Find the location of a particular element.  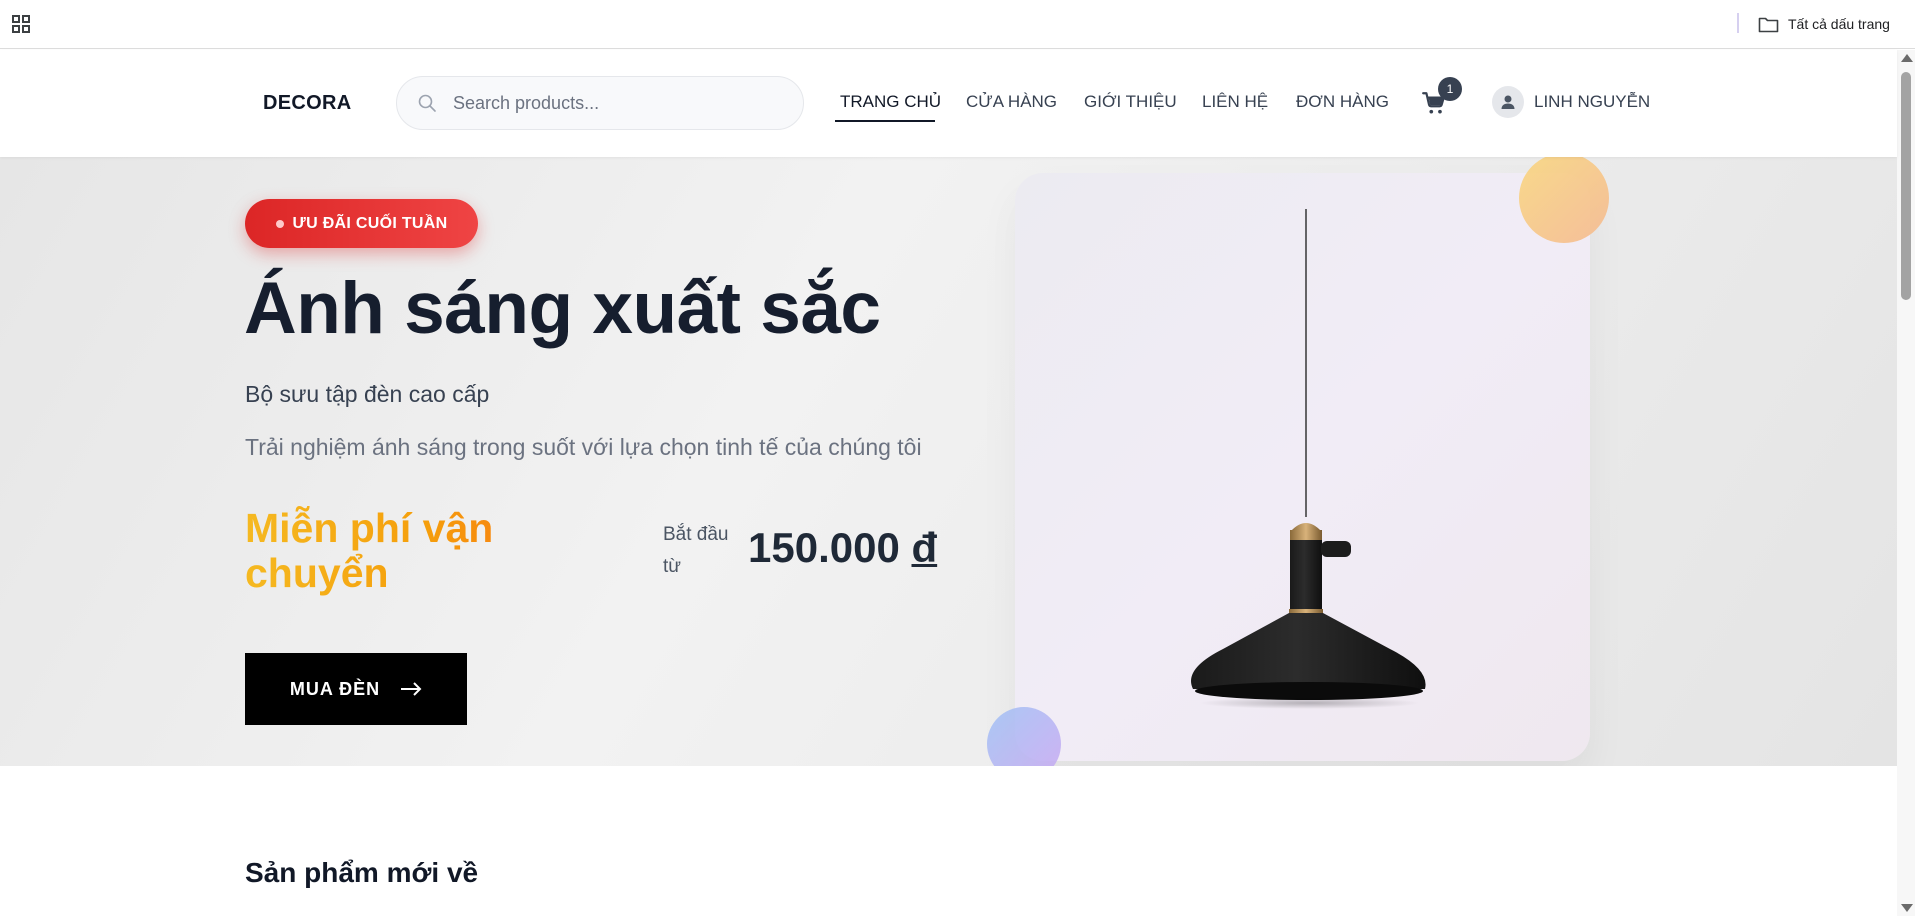

new-arrivals-title: Sản phẩm mới về is located at coordinates (362, 872).